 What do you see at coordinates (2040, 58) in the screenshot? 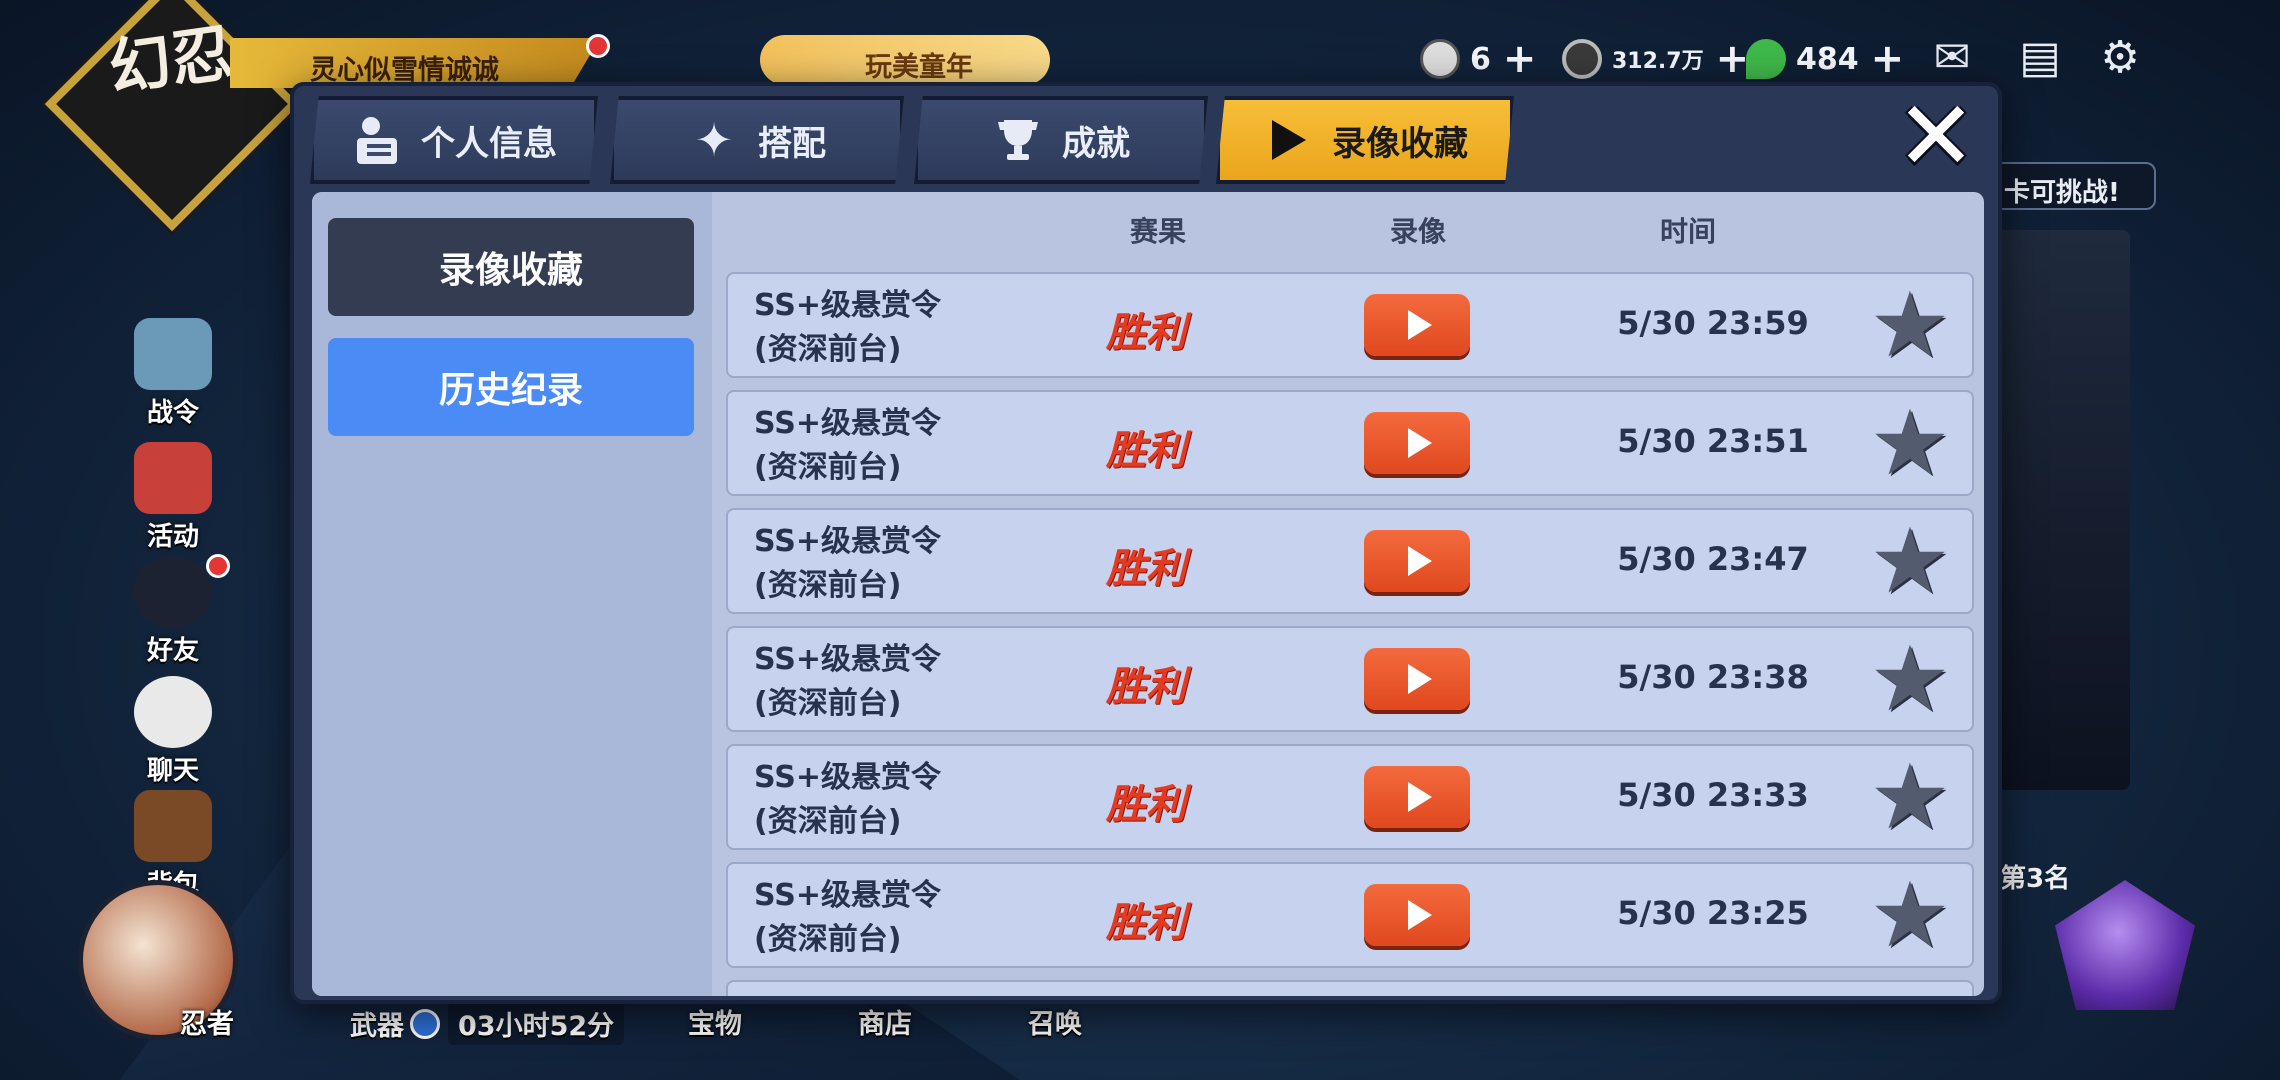
I see `shop-icon: ▤` at bounding box center [2040, 58].